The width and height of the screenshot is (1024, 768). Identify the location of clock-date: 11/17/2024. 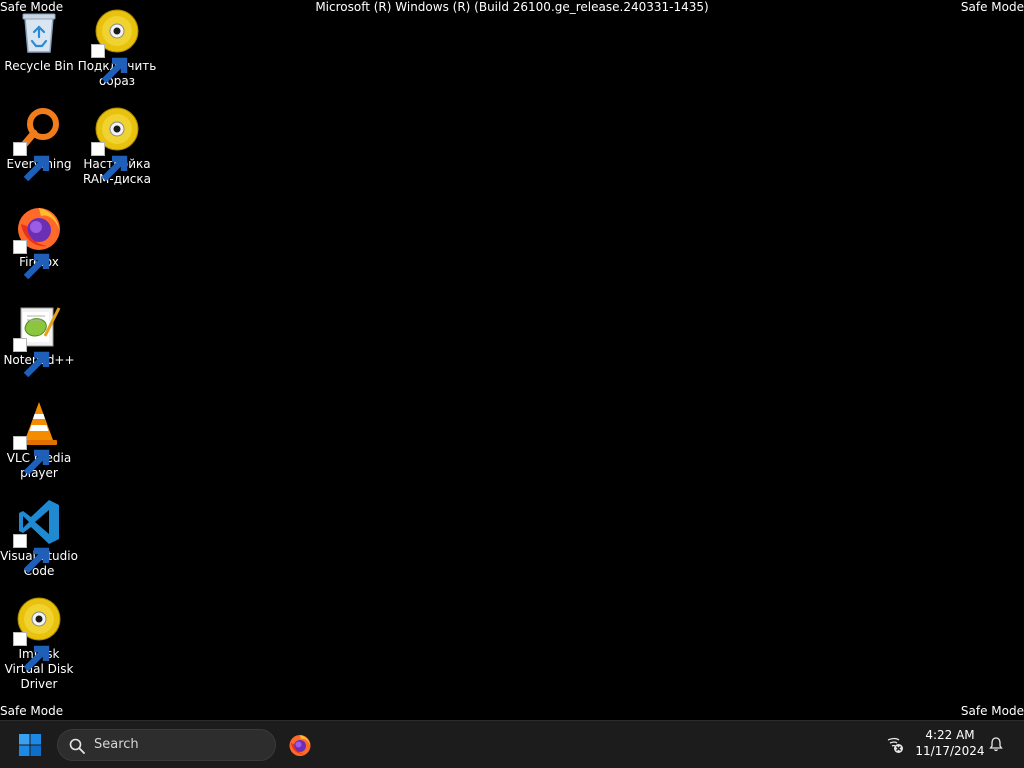
(950, 751).